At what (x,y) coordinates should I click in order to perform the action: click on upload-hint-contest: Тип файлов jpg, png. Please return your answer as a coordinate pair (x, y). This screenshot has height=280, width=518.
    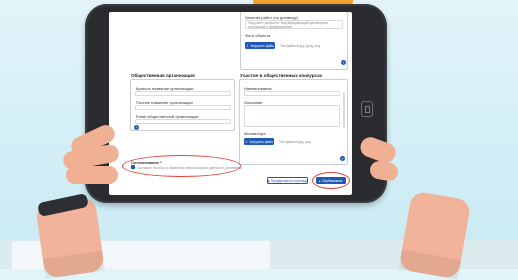
    Looking at the image, I should click on (295, 142).